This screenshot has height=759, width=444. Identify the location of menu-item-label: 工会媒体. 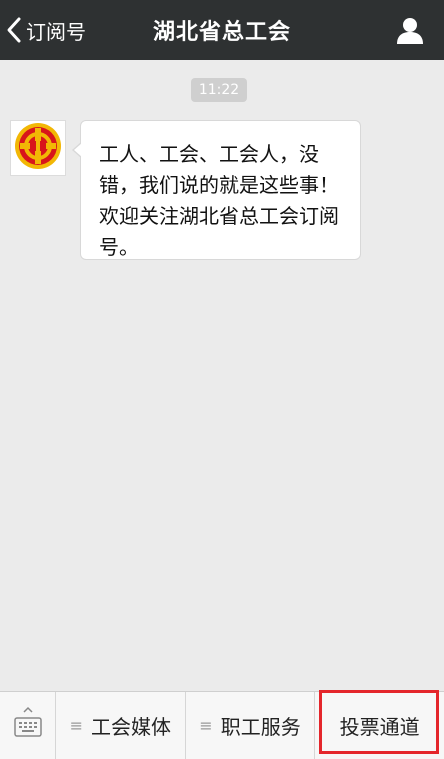
(131, 727).